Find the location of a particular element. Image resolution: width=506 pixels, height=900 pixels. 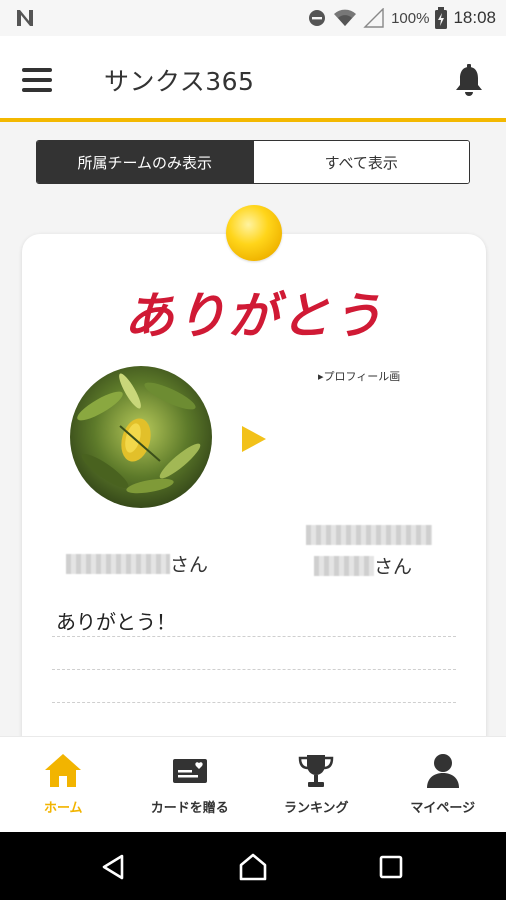

system-navigation-bar is located at coordinates (253, 866).